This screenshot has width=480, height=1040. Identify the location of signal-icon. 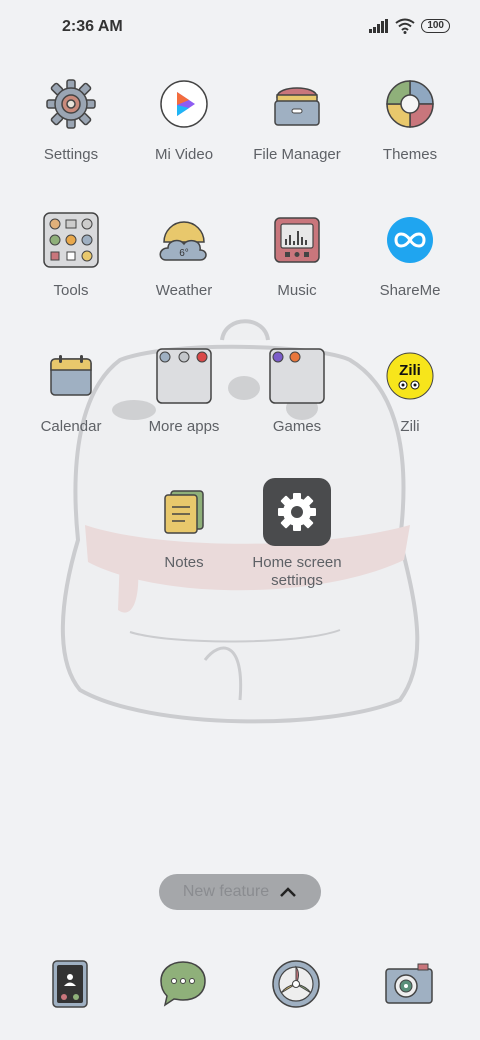
(379, 26).